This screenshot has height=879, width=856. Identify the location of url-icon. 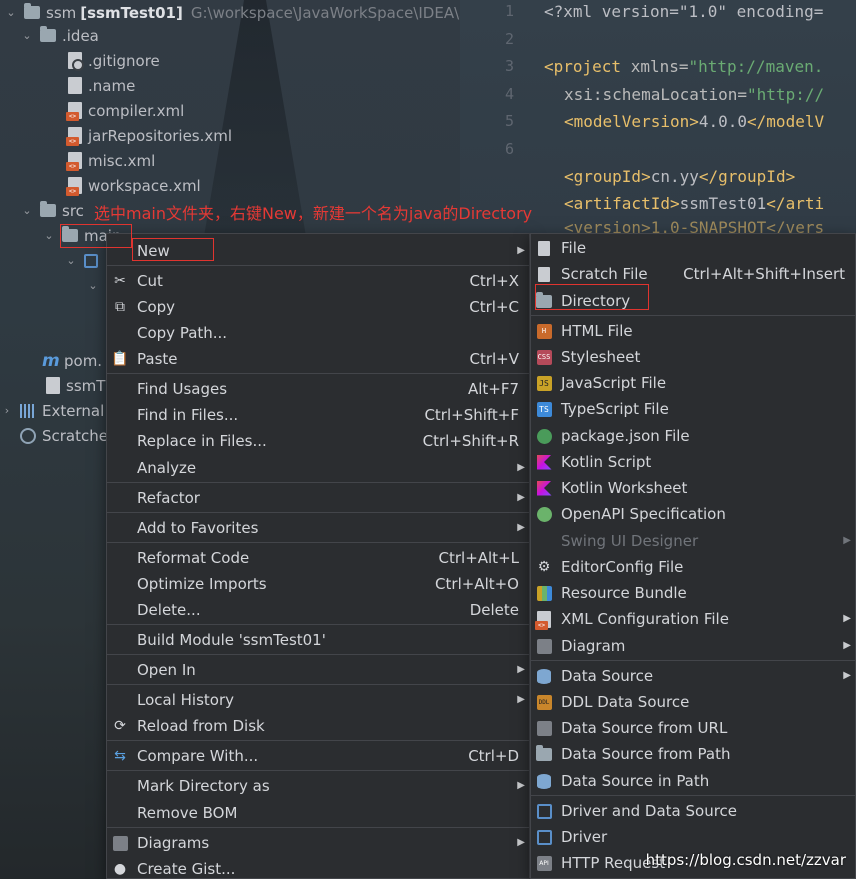
(544, 728).